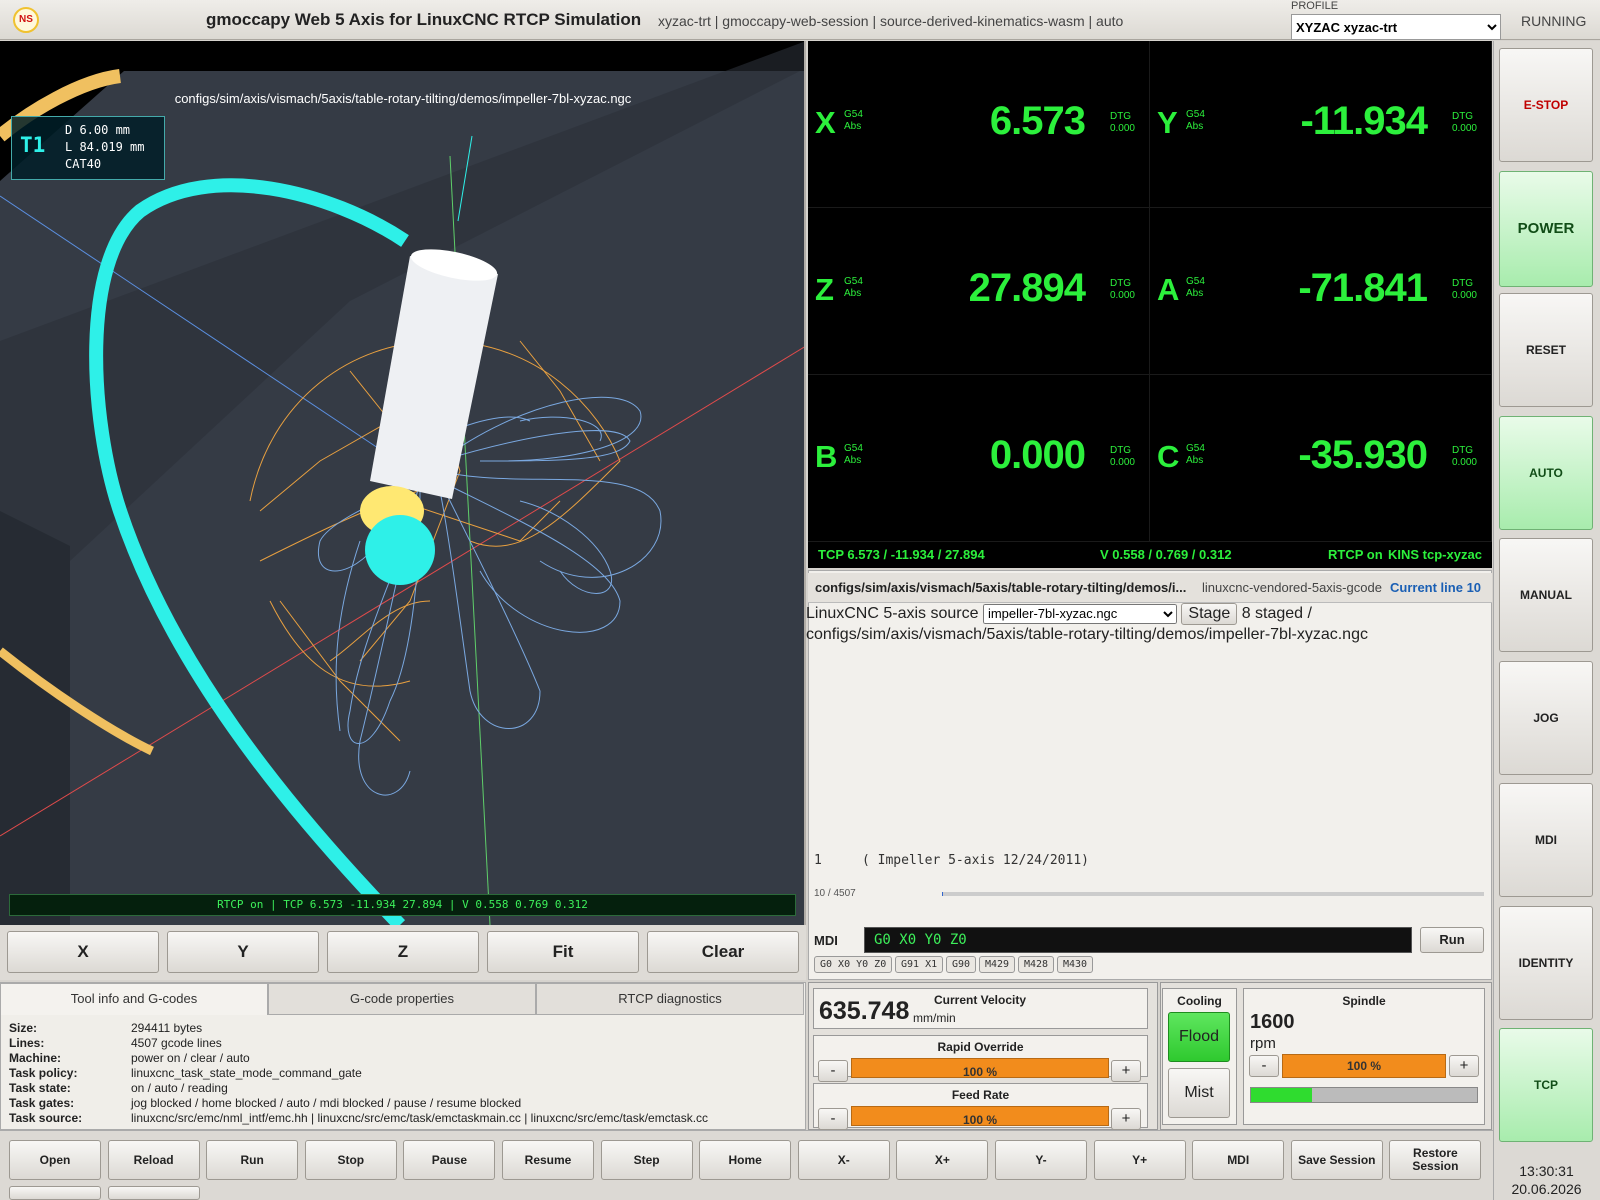 This screenshot has width=1600, height=1200. Describe the element at coordinates (818, 860) in the screenshot. I see `gcode-line-number: 1` at that location.